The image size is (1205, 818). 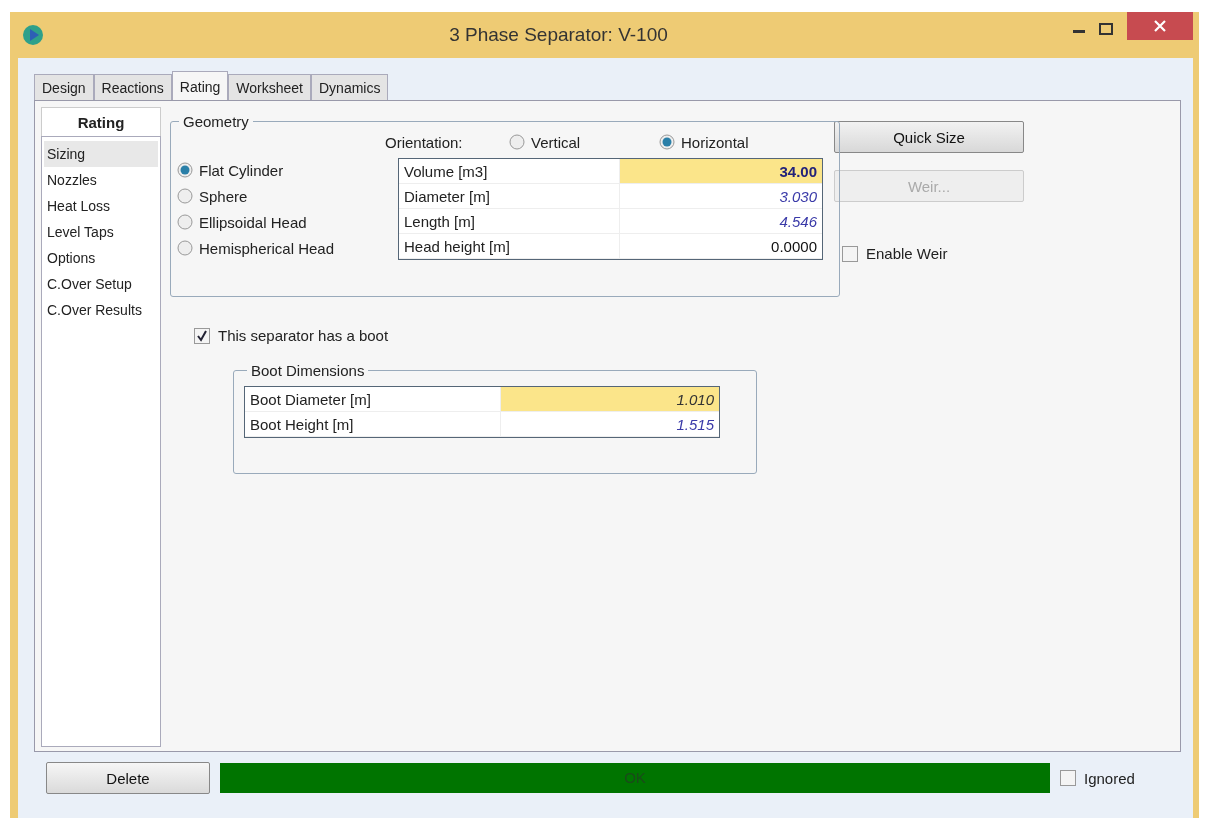 I want to click on delete-button: Delete, so click(x=128, y=778).